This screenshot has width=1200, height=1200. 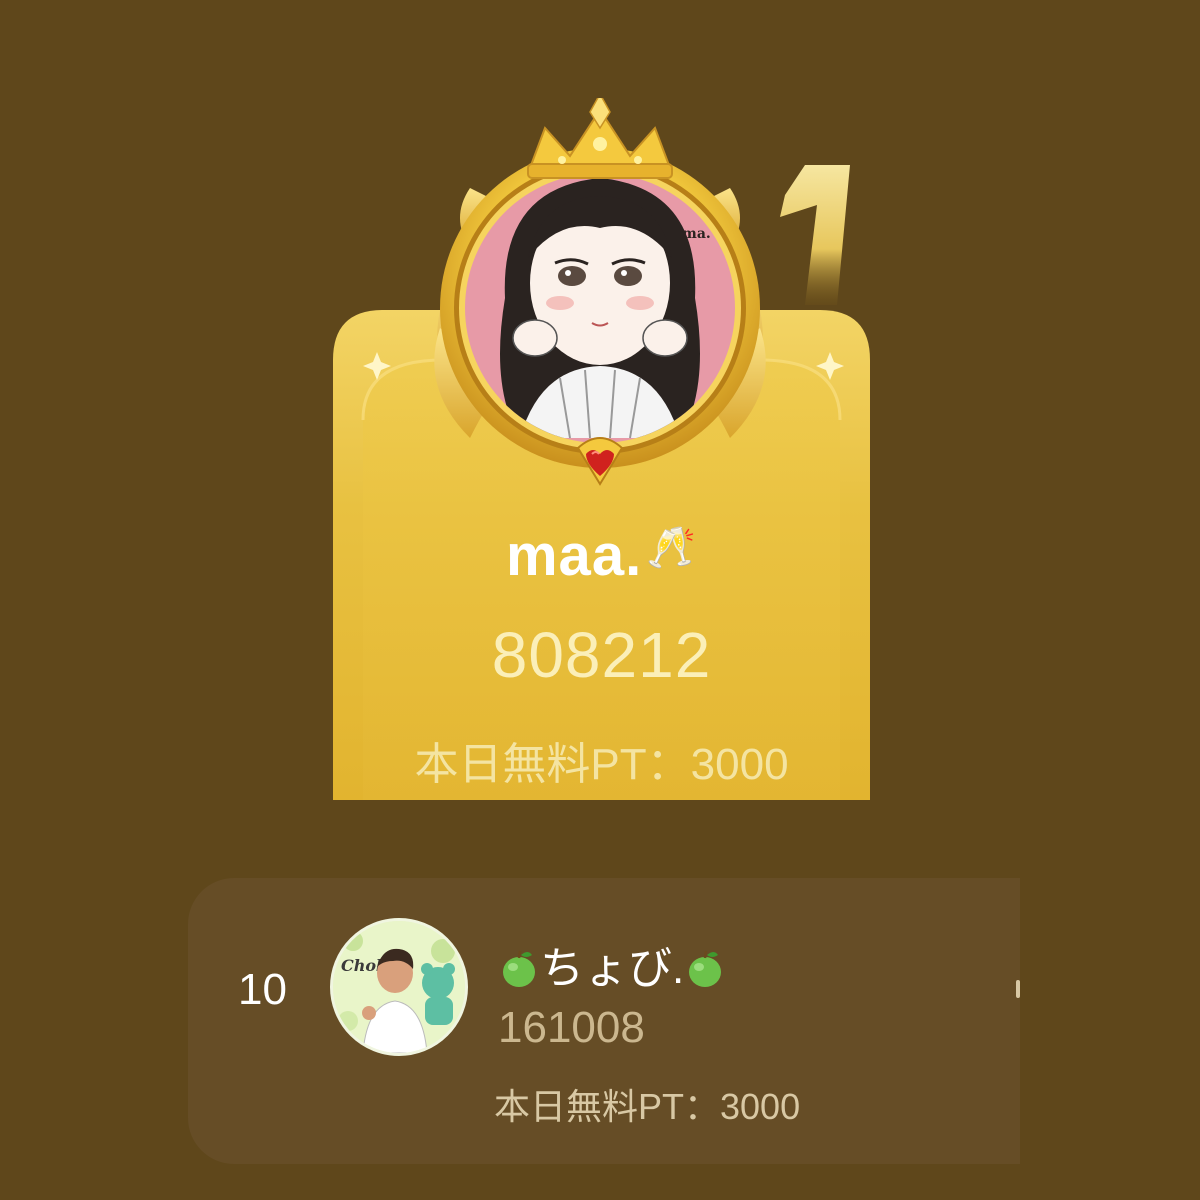 What do you see at coordinates (671, 548) in the screenshot?
I see `champagne-icon: 🥂` at bounding box center [671, 548].